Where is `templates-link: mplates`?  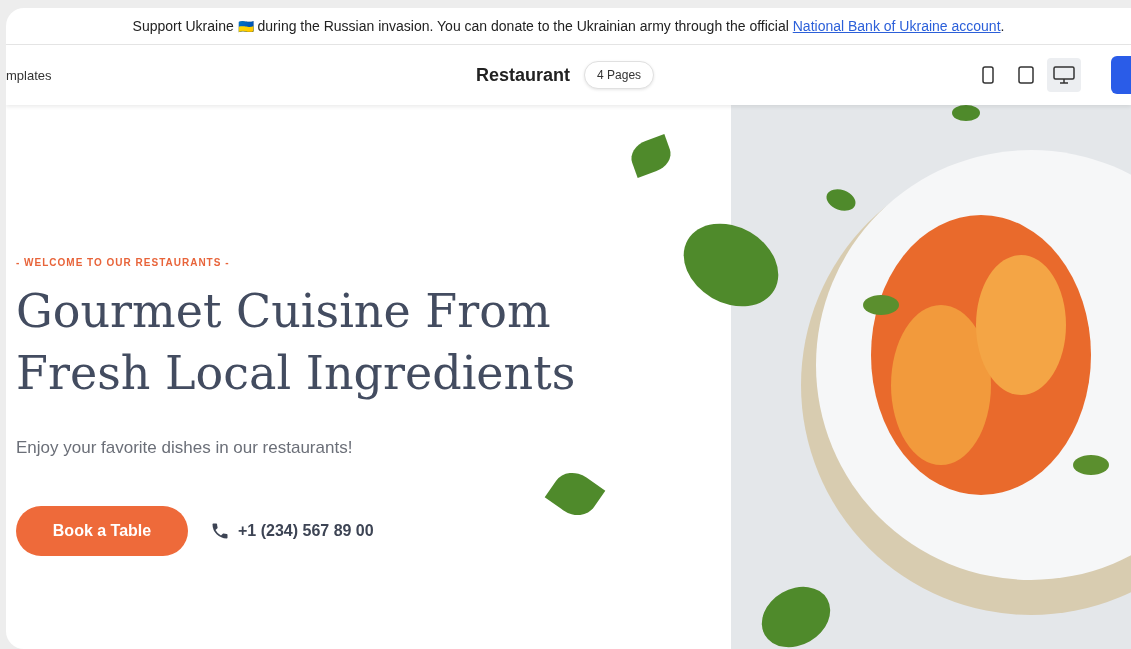 templates-link: mplates is located at coordinates (241, 75).